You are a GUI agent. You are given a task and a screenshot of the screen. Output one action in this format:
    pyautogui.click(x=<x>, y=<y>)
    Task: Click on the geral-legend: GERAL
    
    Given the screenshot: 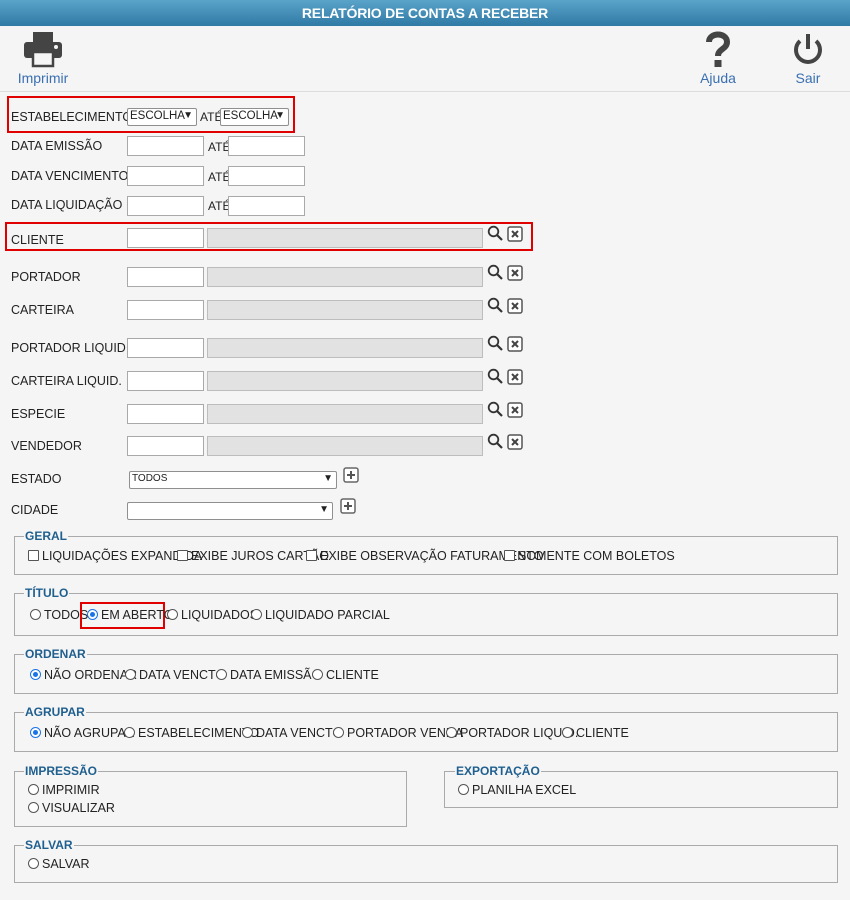 What is the action you would take?
    pyautogui.click(x=46, y=536)
    